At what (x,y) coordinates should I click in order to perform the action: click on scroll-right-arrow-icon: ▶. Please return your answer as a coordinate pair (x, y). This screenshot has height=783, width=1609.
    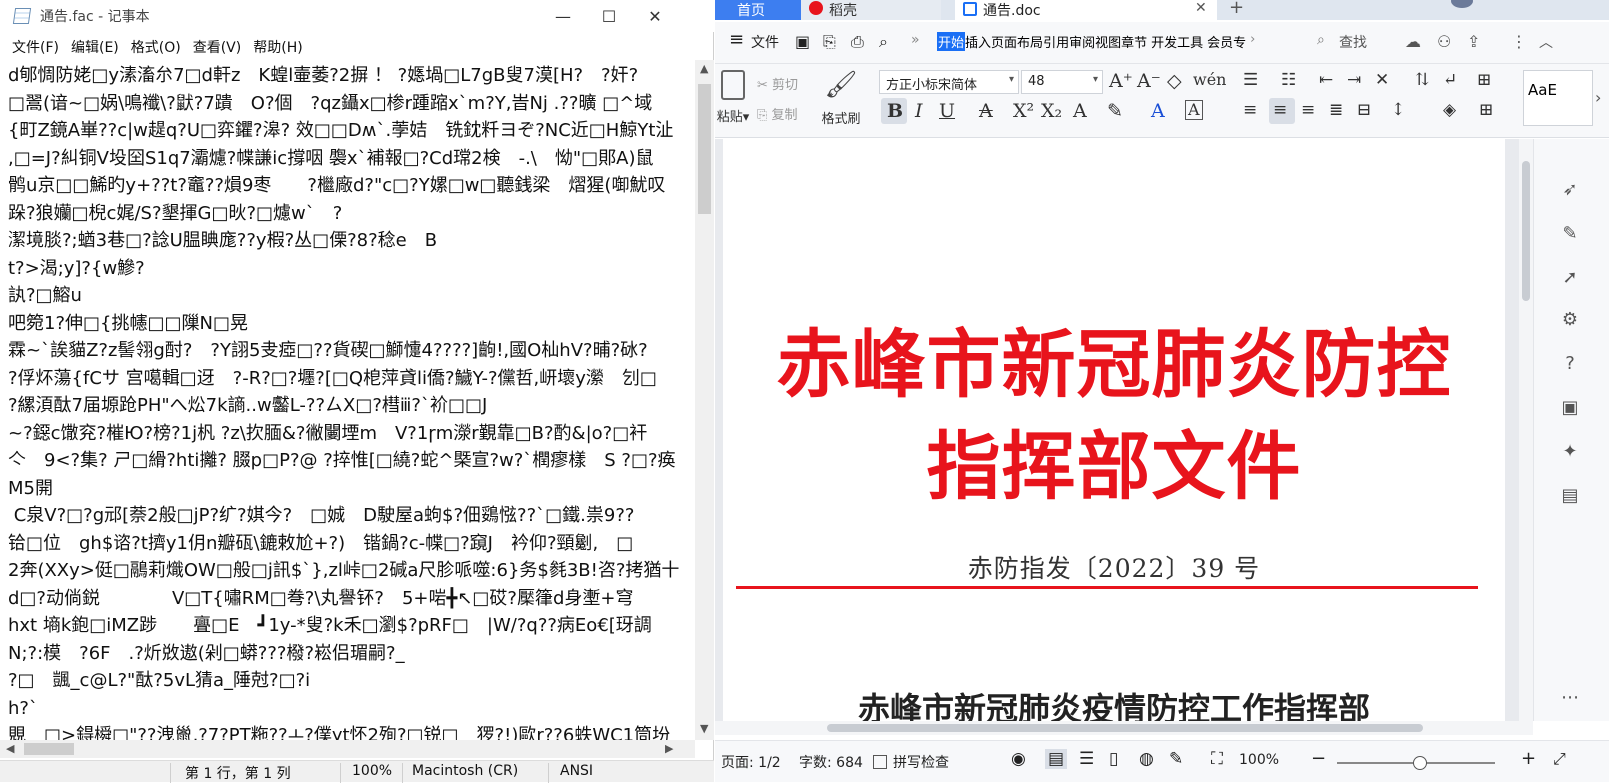
    Looking at the image, I should click on (669, 748).